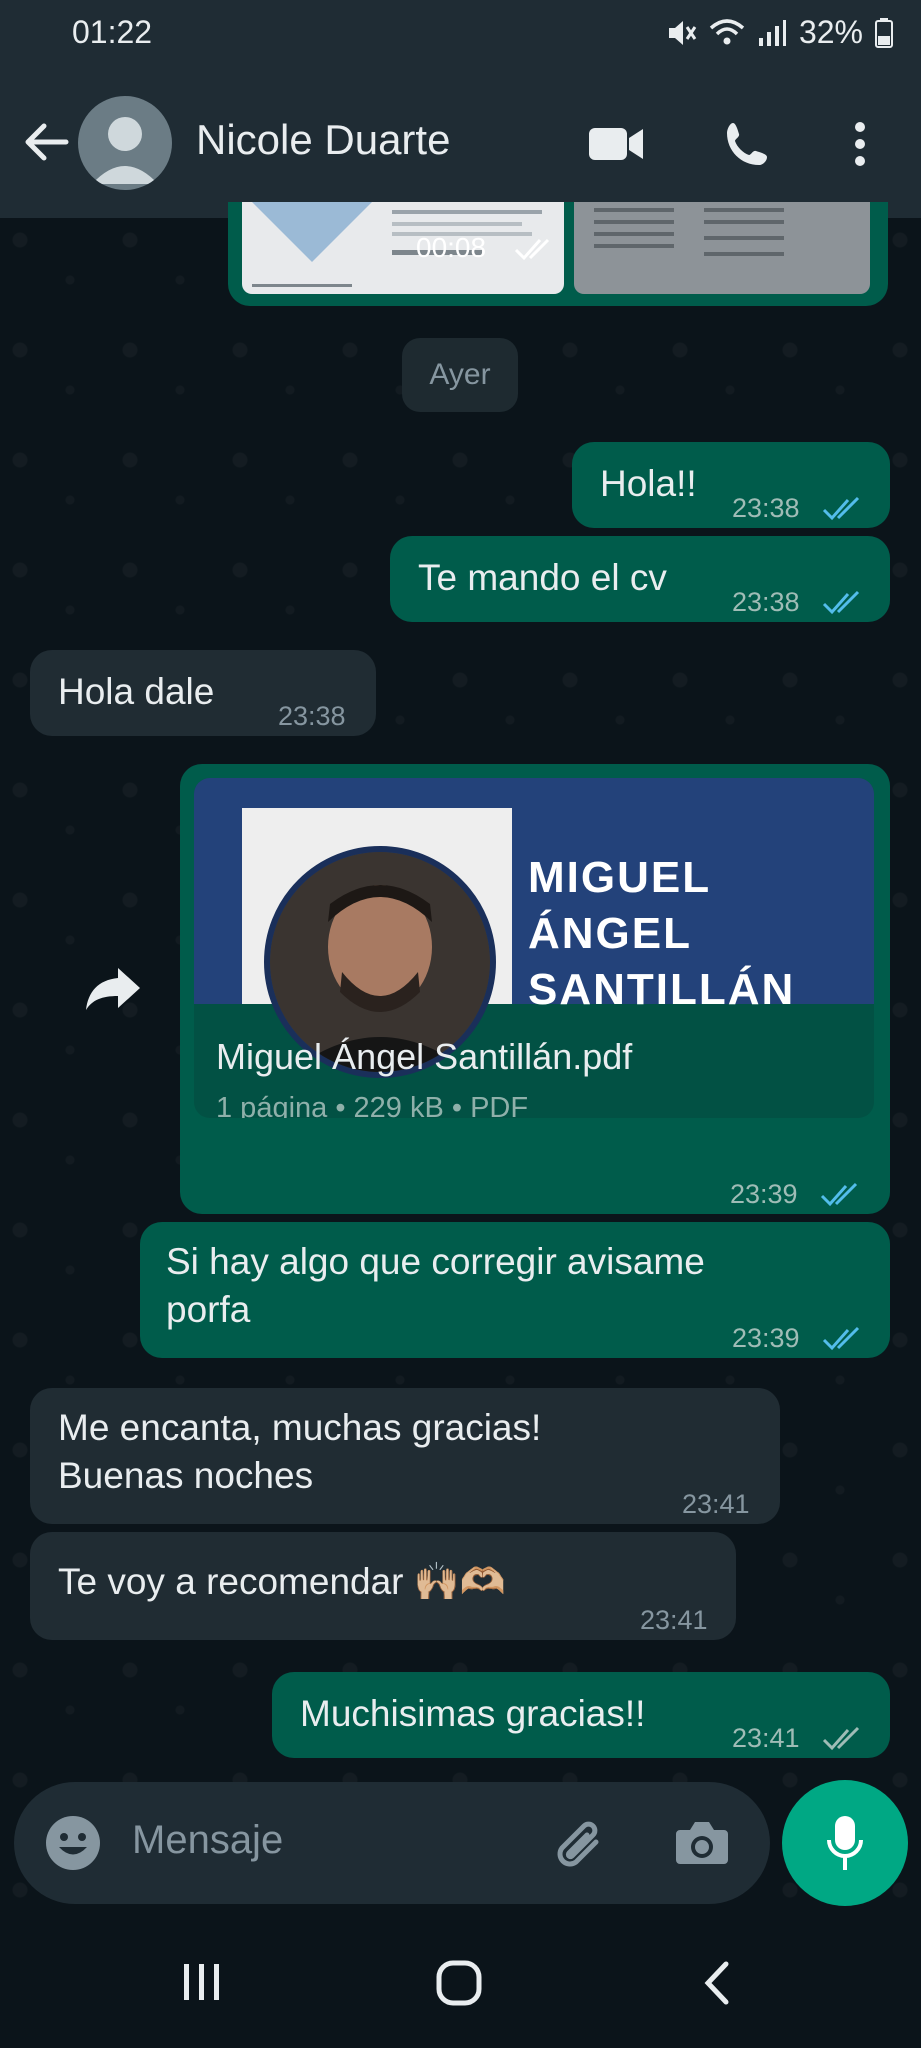  I want to click on battery-percent: 32%, so click(830, 32).